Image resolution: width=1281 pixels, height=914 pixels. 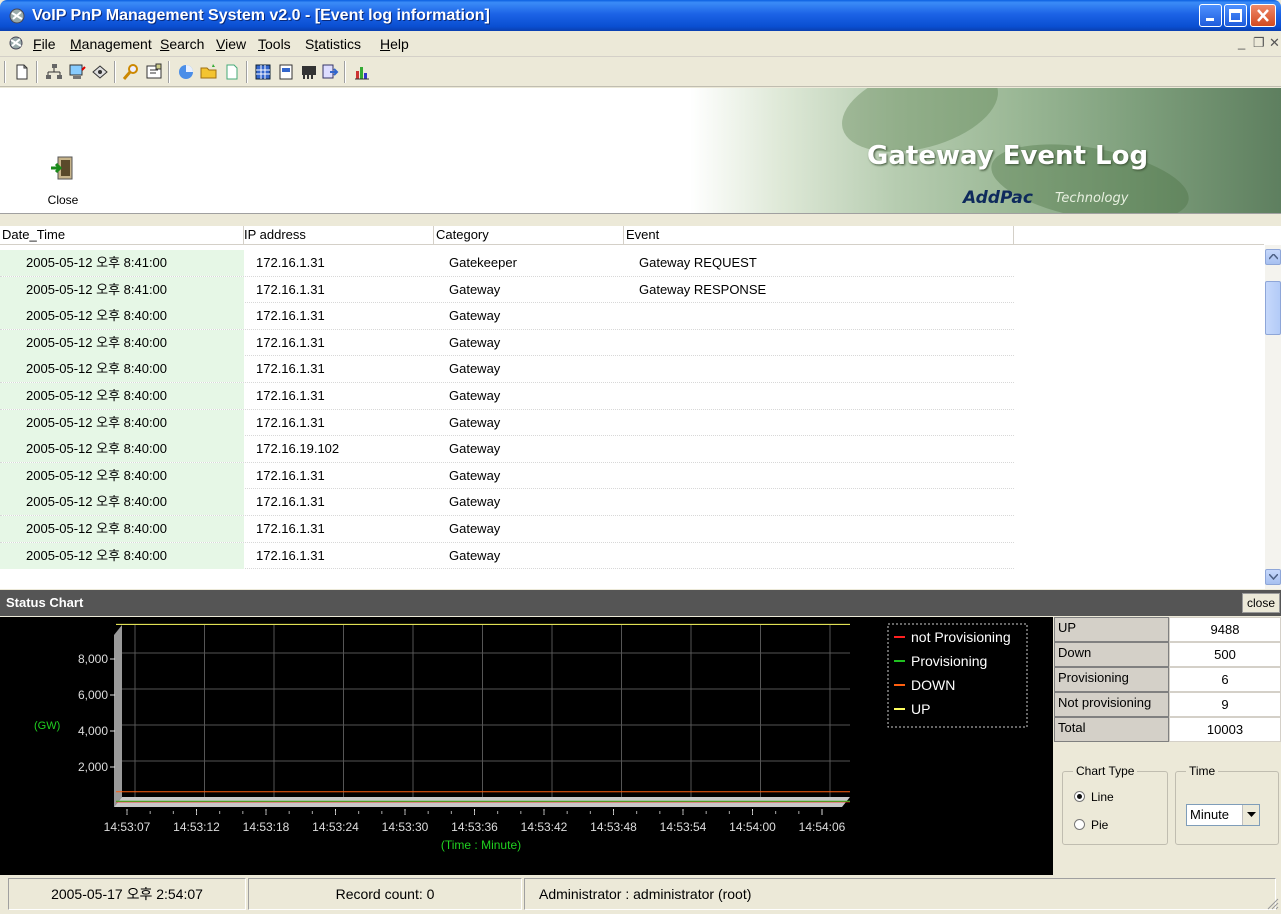 What do you see at coordinates (122, 395) in the screenshot?
I see `cell-date-time: 2005-05-12 오후 8:40:00` at bounding box center [122, 395].